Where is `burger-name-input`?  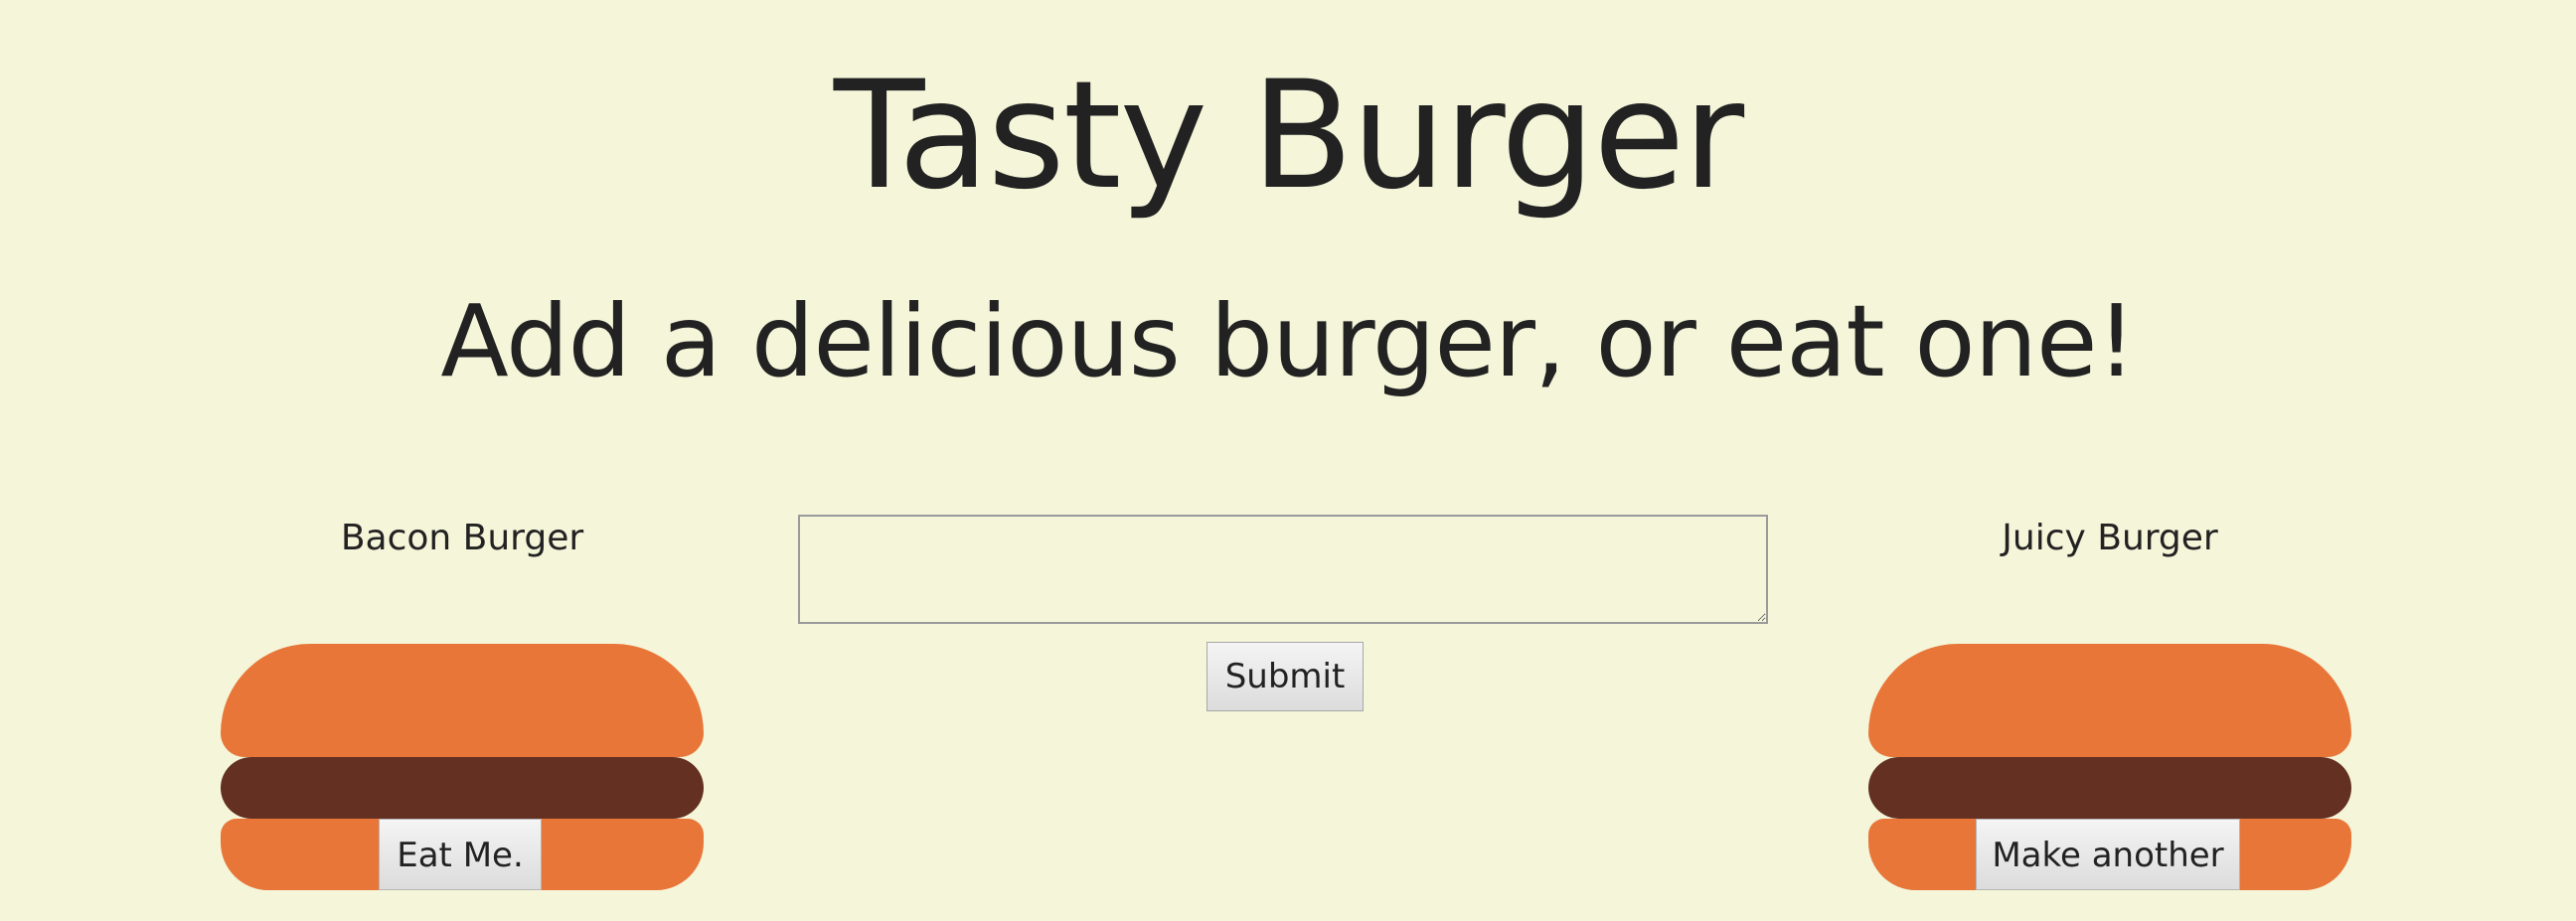 burger-name-input is located at coordinates (1283, 569).